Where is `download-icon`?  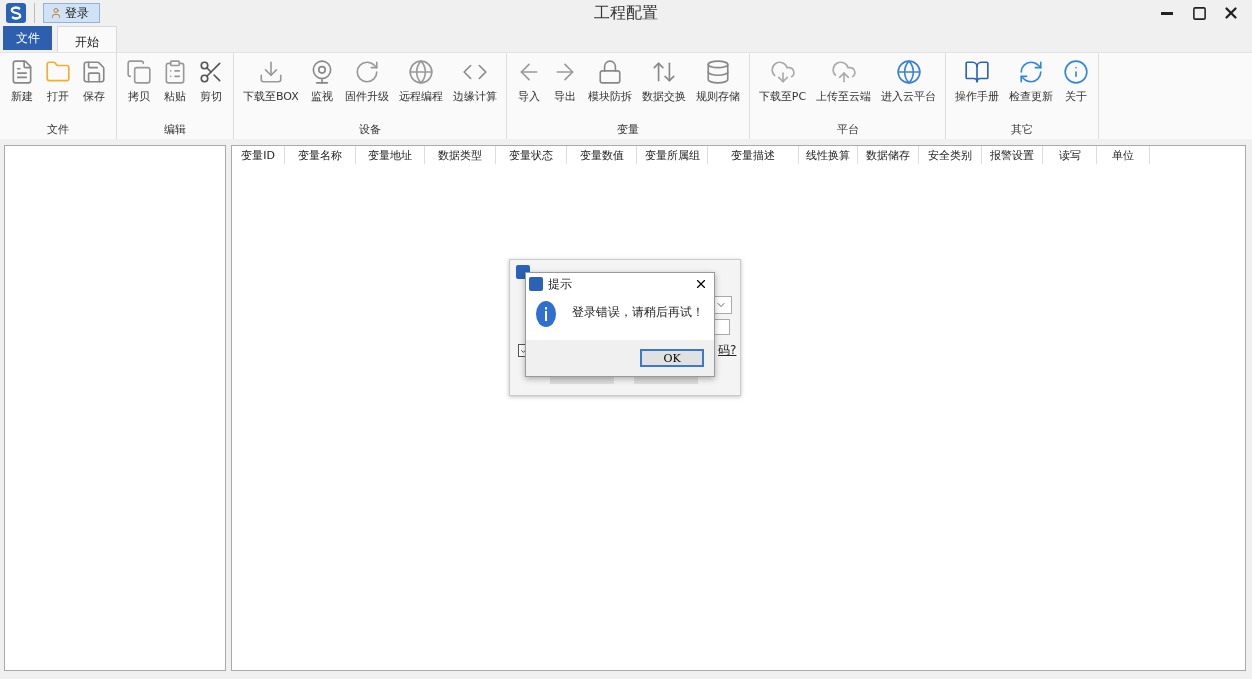 download-icon is located at coordinates (270, 72).